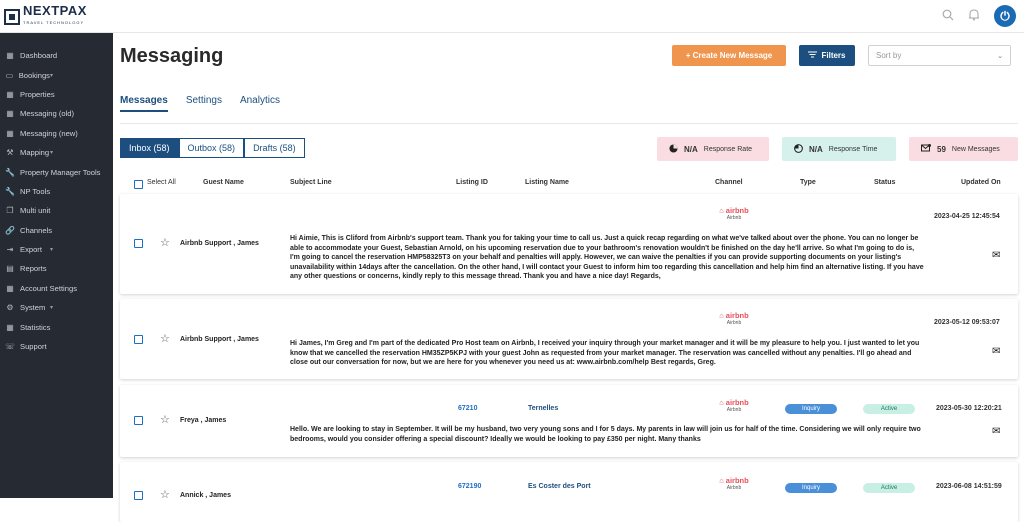 The height and width of the screenshot is (522, 1024). Describe the element at coordinates (967, 322) in the screenshot. I see `updated-date: 2023-05-12 09:53:07` at that location.